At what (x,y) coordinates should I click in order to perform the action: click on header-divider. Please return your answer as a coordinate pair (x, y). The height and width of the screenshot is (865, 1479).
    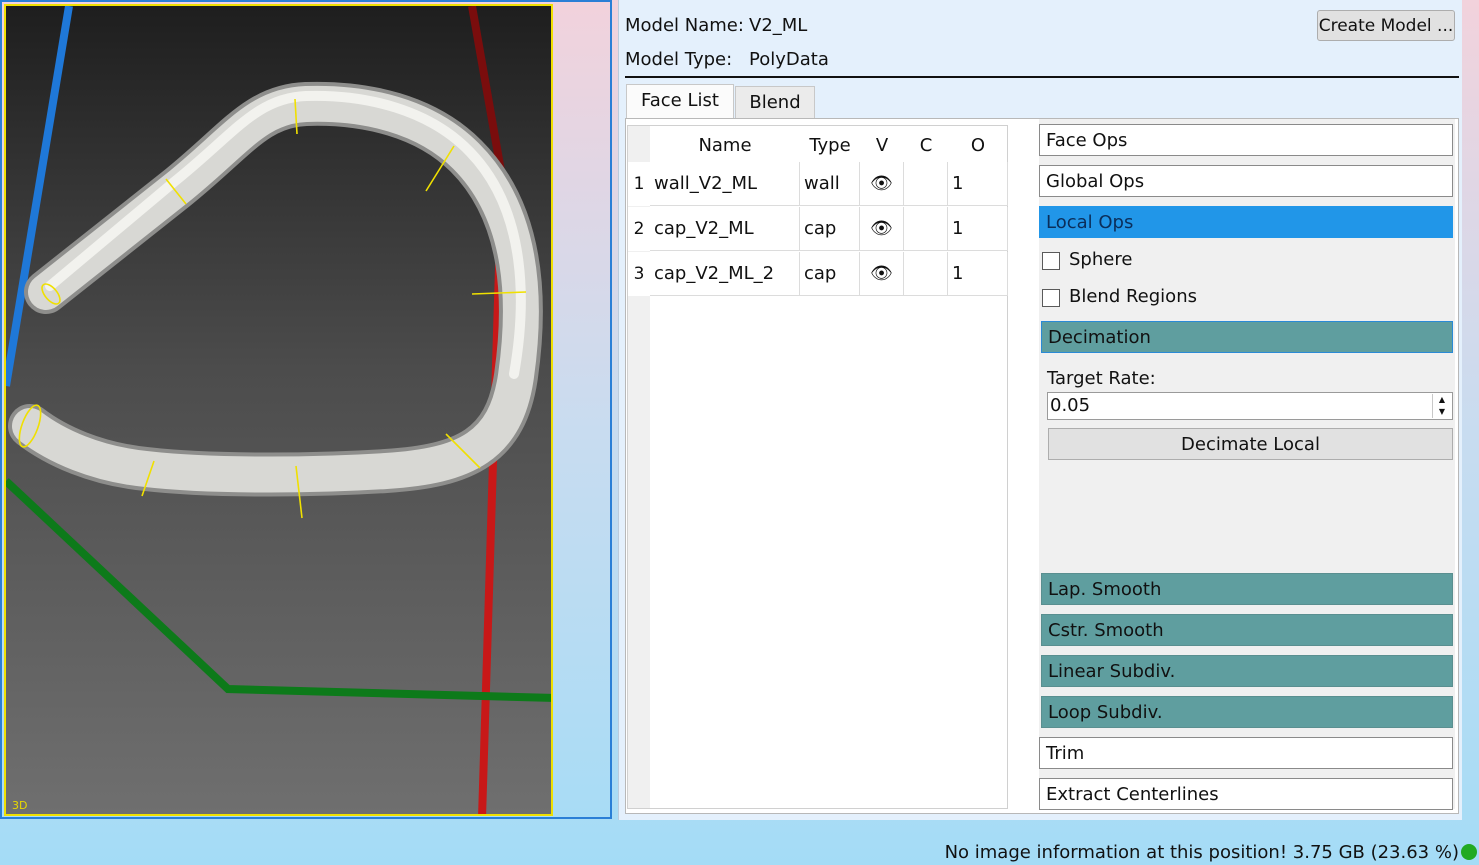
    Looking at the image, I should click on (1042, 77).